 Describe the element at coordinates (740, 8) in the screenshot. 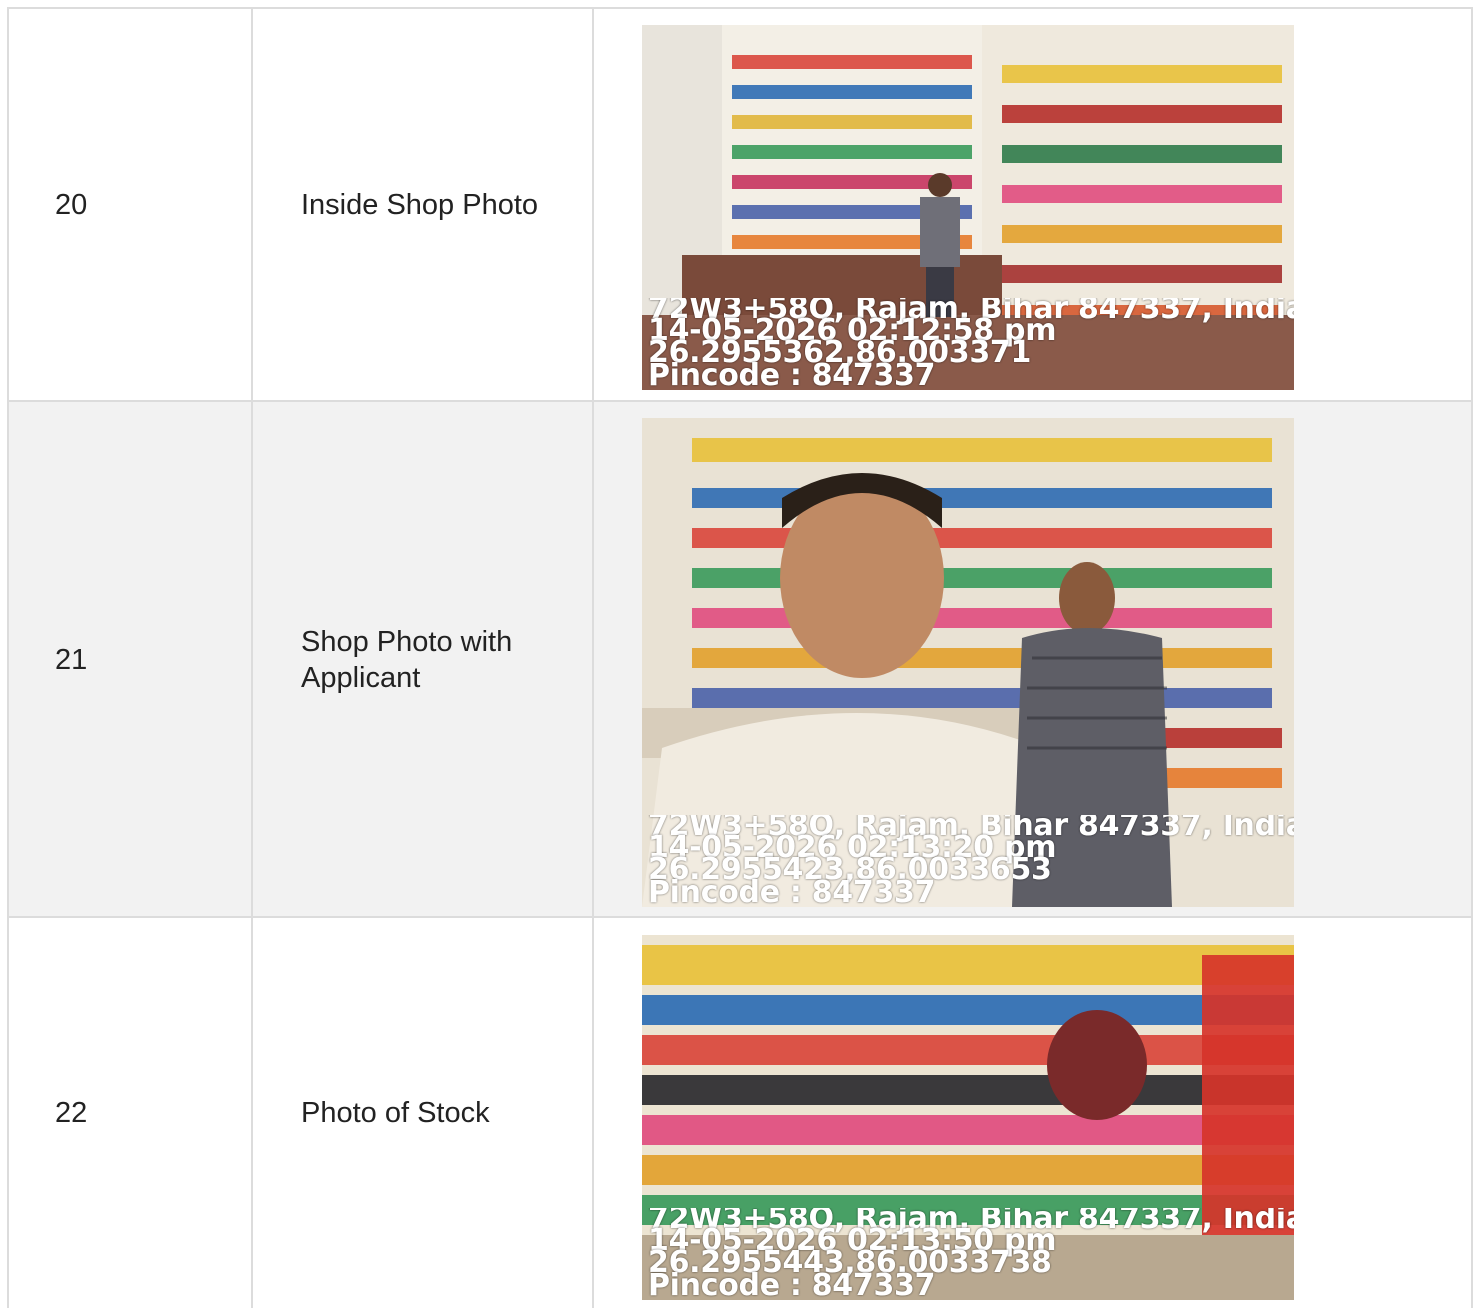

I see `table-border-top` at that location.